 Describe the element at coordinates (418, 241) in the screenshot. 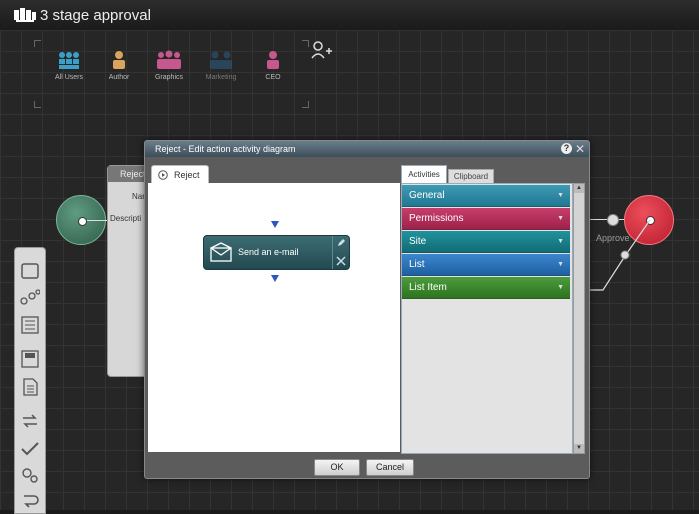

I see `category-label: Site` at that location.